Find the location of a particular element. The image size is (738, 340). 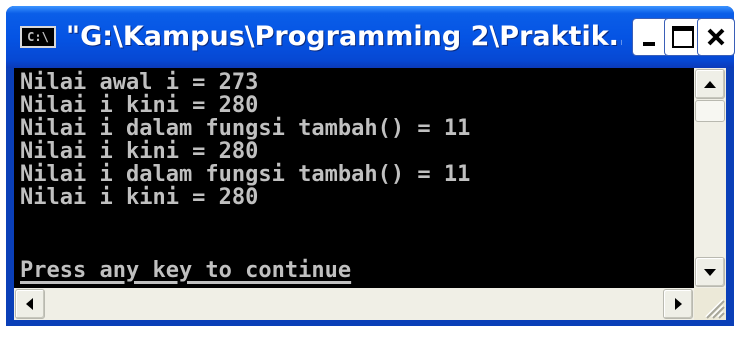

scroll-left-button is located at coordinates (30, 304).